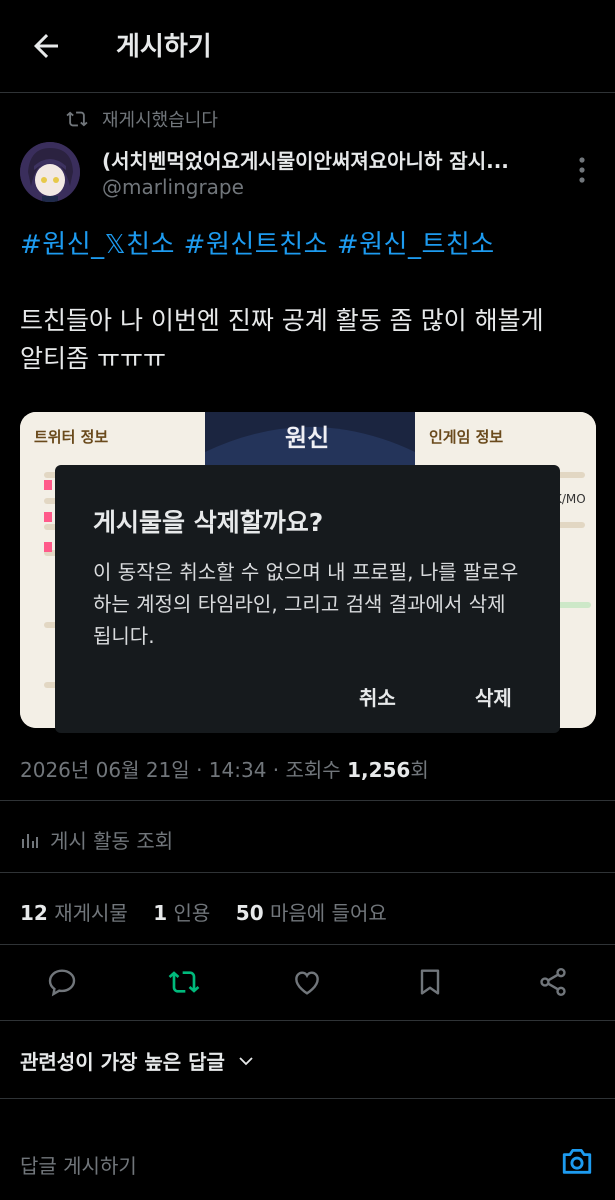 The image size is (615, 1200). Describe the element at coordinates (573, 605) in the screenshot. I see `media-line` at that location.